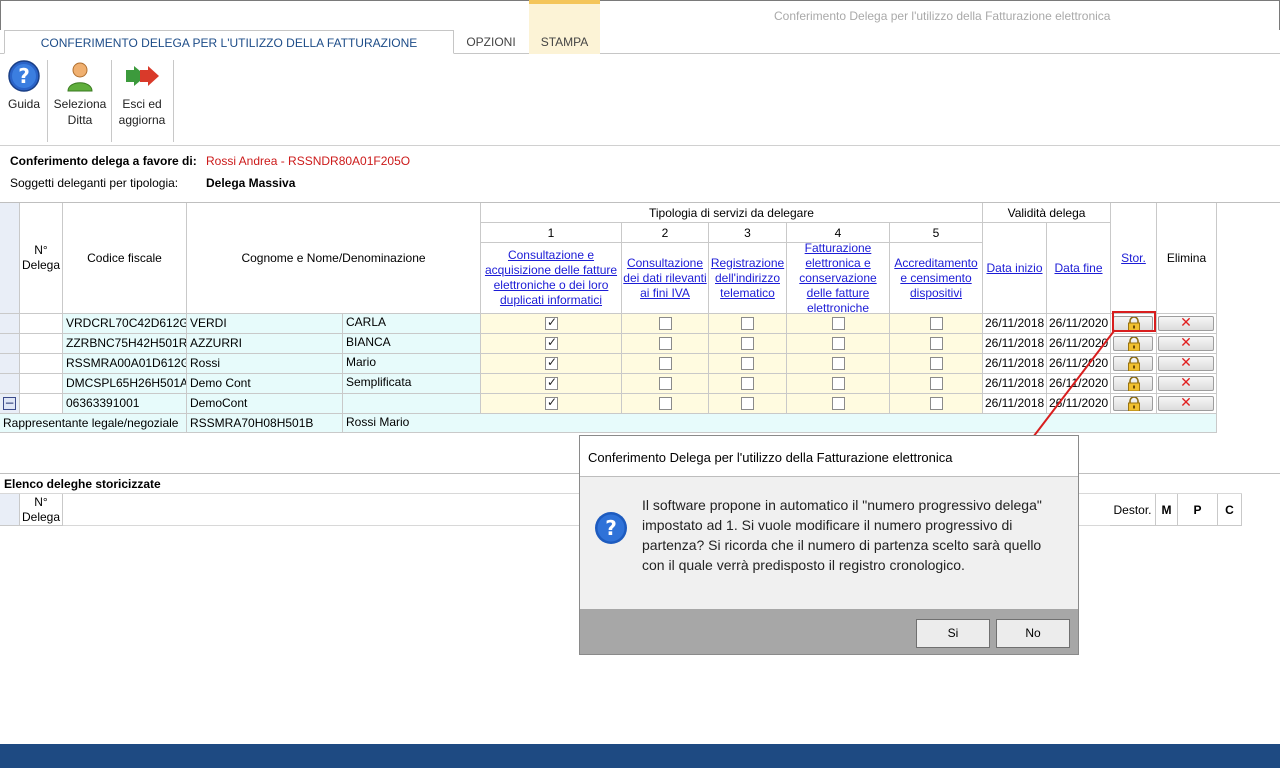  What do you see at coordinates (1230, 510) in the screenshot?
I see `lower-header-c: C` at bounding box center [1230, 510].